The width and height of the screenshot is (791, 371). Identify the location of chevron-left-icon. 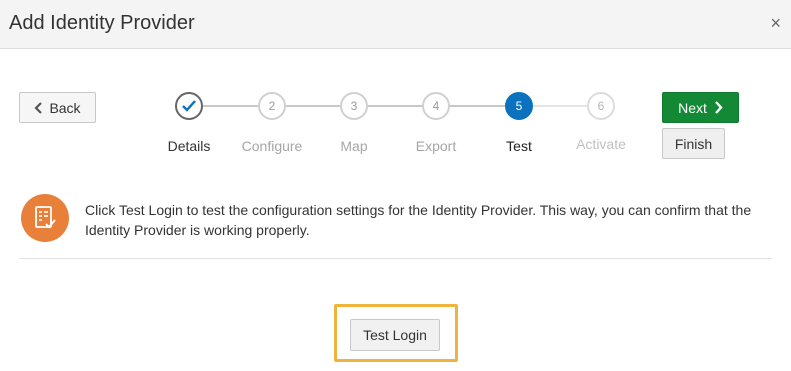
(38, 107).